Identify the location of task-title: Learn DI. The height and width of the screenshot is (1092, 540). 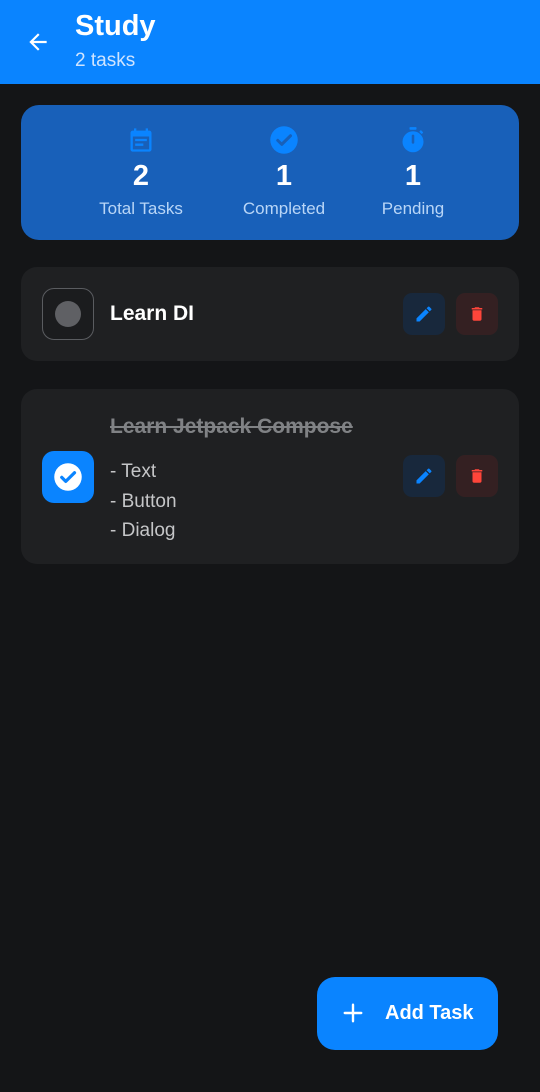
(152, 313).